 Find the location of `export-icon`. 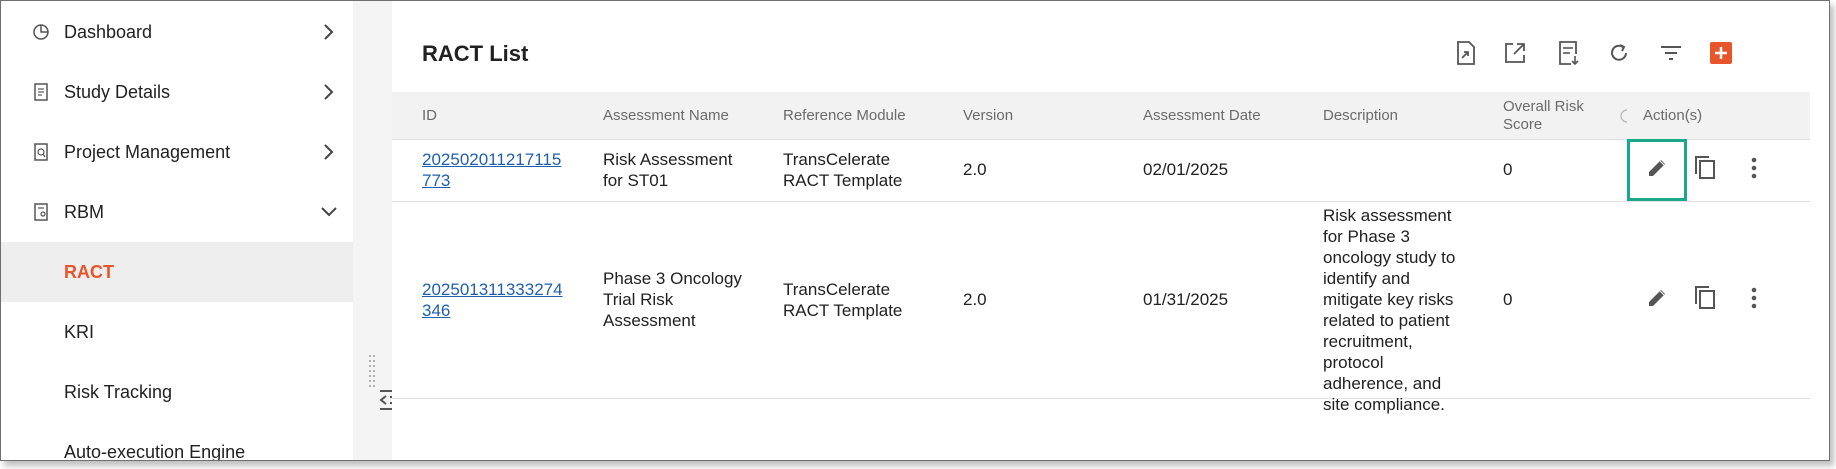

export-icon is located at coordinates (1515, 55).